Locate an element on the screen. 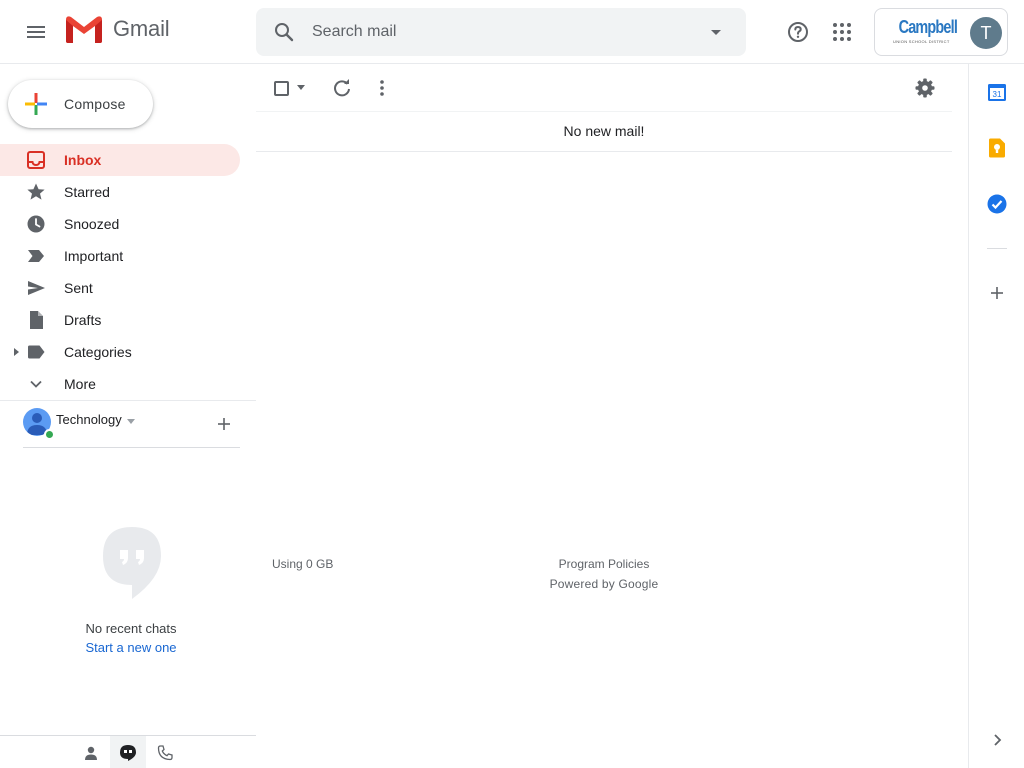 The image size is (1024, 768). select-options-icon is located at coordinates (301, 87).